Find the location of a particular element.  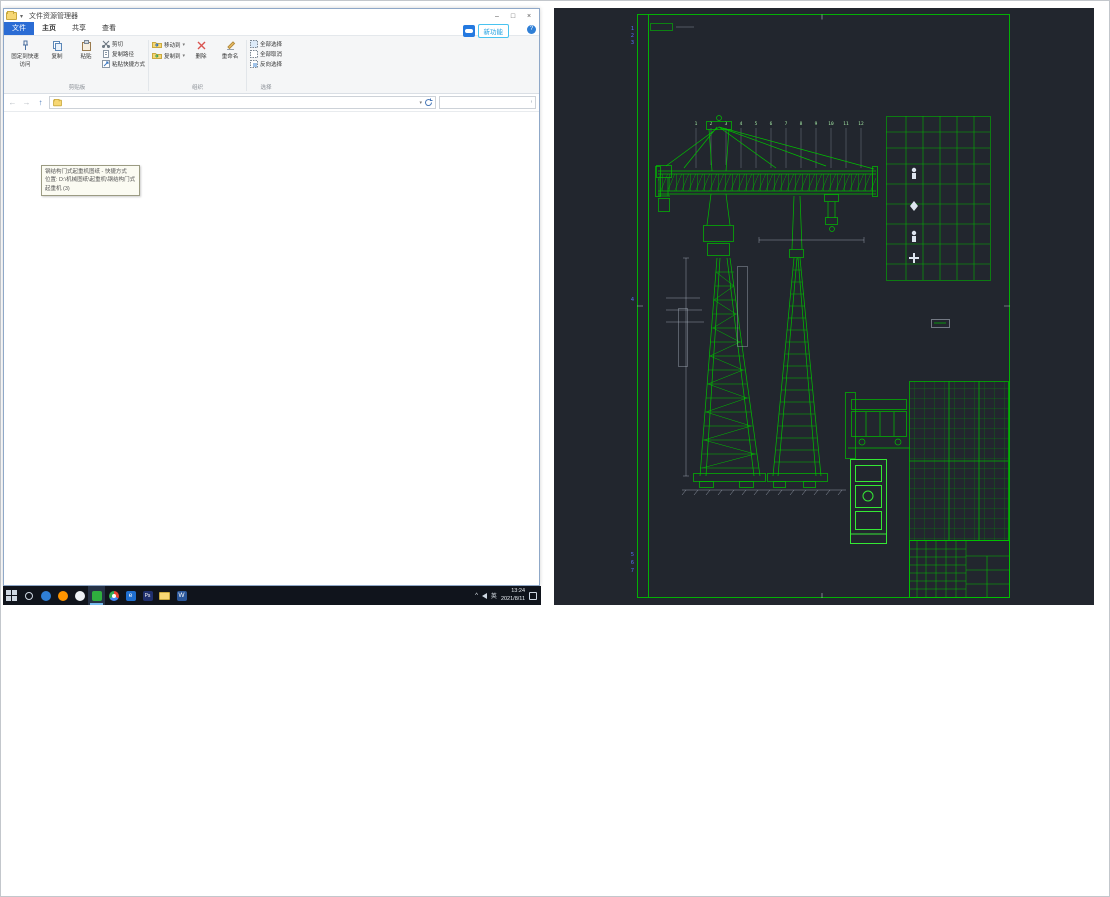

back-button: ← is located at coordinates (12, 102).